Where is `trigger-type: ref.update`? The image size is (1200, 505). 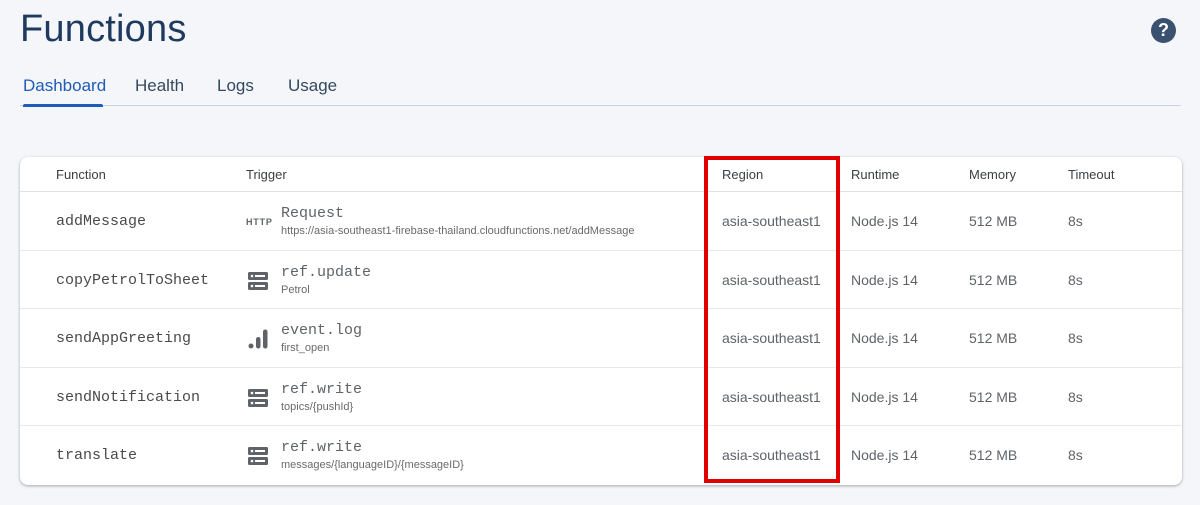 trigger-type: ref.update is located at coordinates (326, 272).